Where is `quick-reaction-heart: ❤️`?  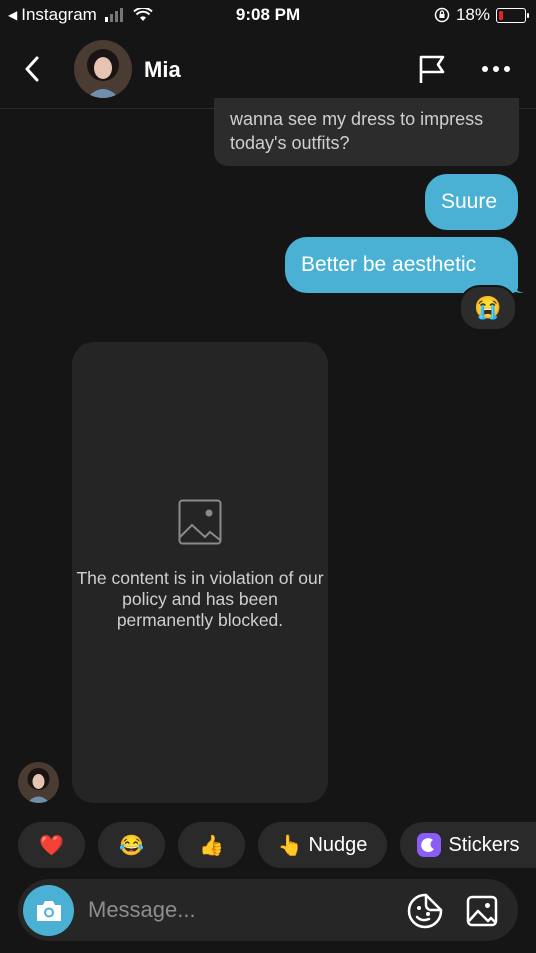 quick-reaction-heart: ❤️ is located at coordinates (51, 845).